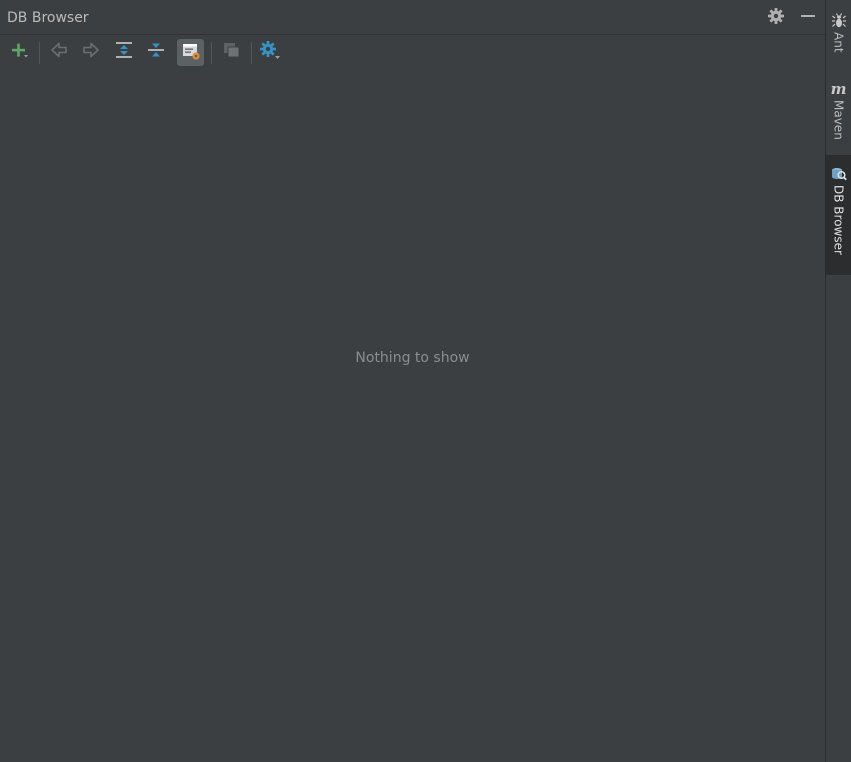  I want to click on panel-toolbar, so click(412, 53).